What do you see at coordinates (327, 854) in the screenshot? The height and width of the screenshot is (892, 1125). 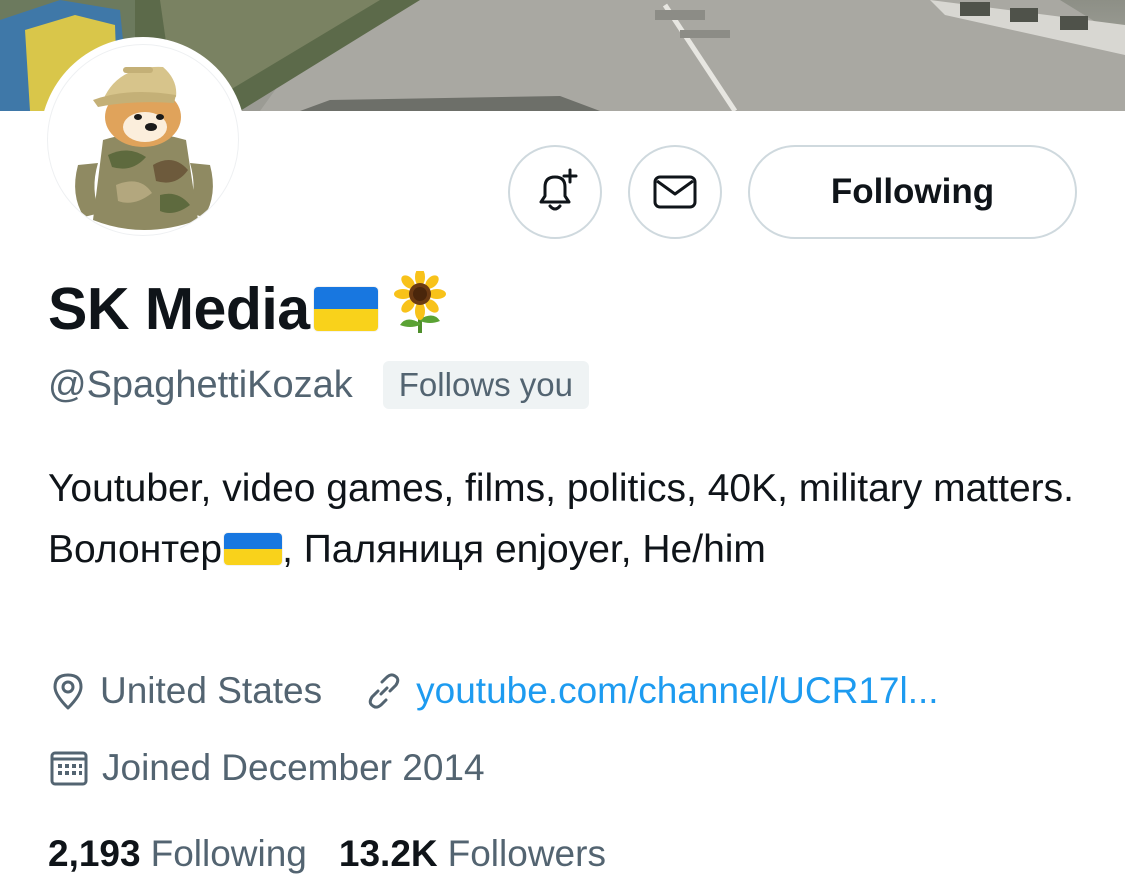 I see `follow-counts: 2,193 Following 13.2K Followers` at bounding box center [327, 854].